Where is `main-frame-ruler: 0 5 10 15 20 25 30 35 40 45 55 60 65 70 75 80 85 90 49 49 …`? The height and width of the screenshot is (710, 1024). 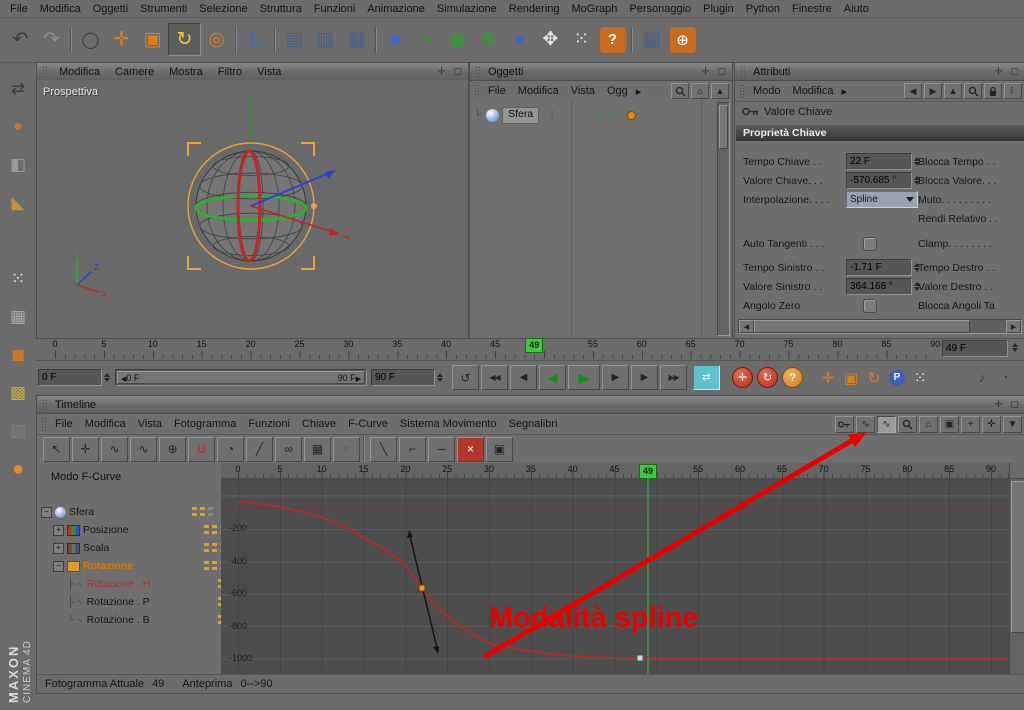
main-frame-ruler: 0 5 10 15 20 25 30 35 40 45 55 60 65 70 75 80 85 90 49 49 … is located at coordinates (530, 349).